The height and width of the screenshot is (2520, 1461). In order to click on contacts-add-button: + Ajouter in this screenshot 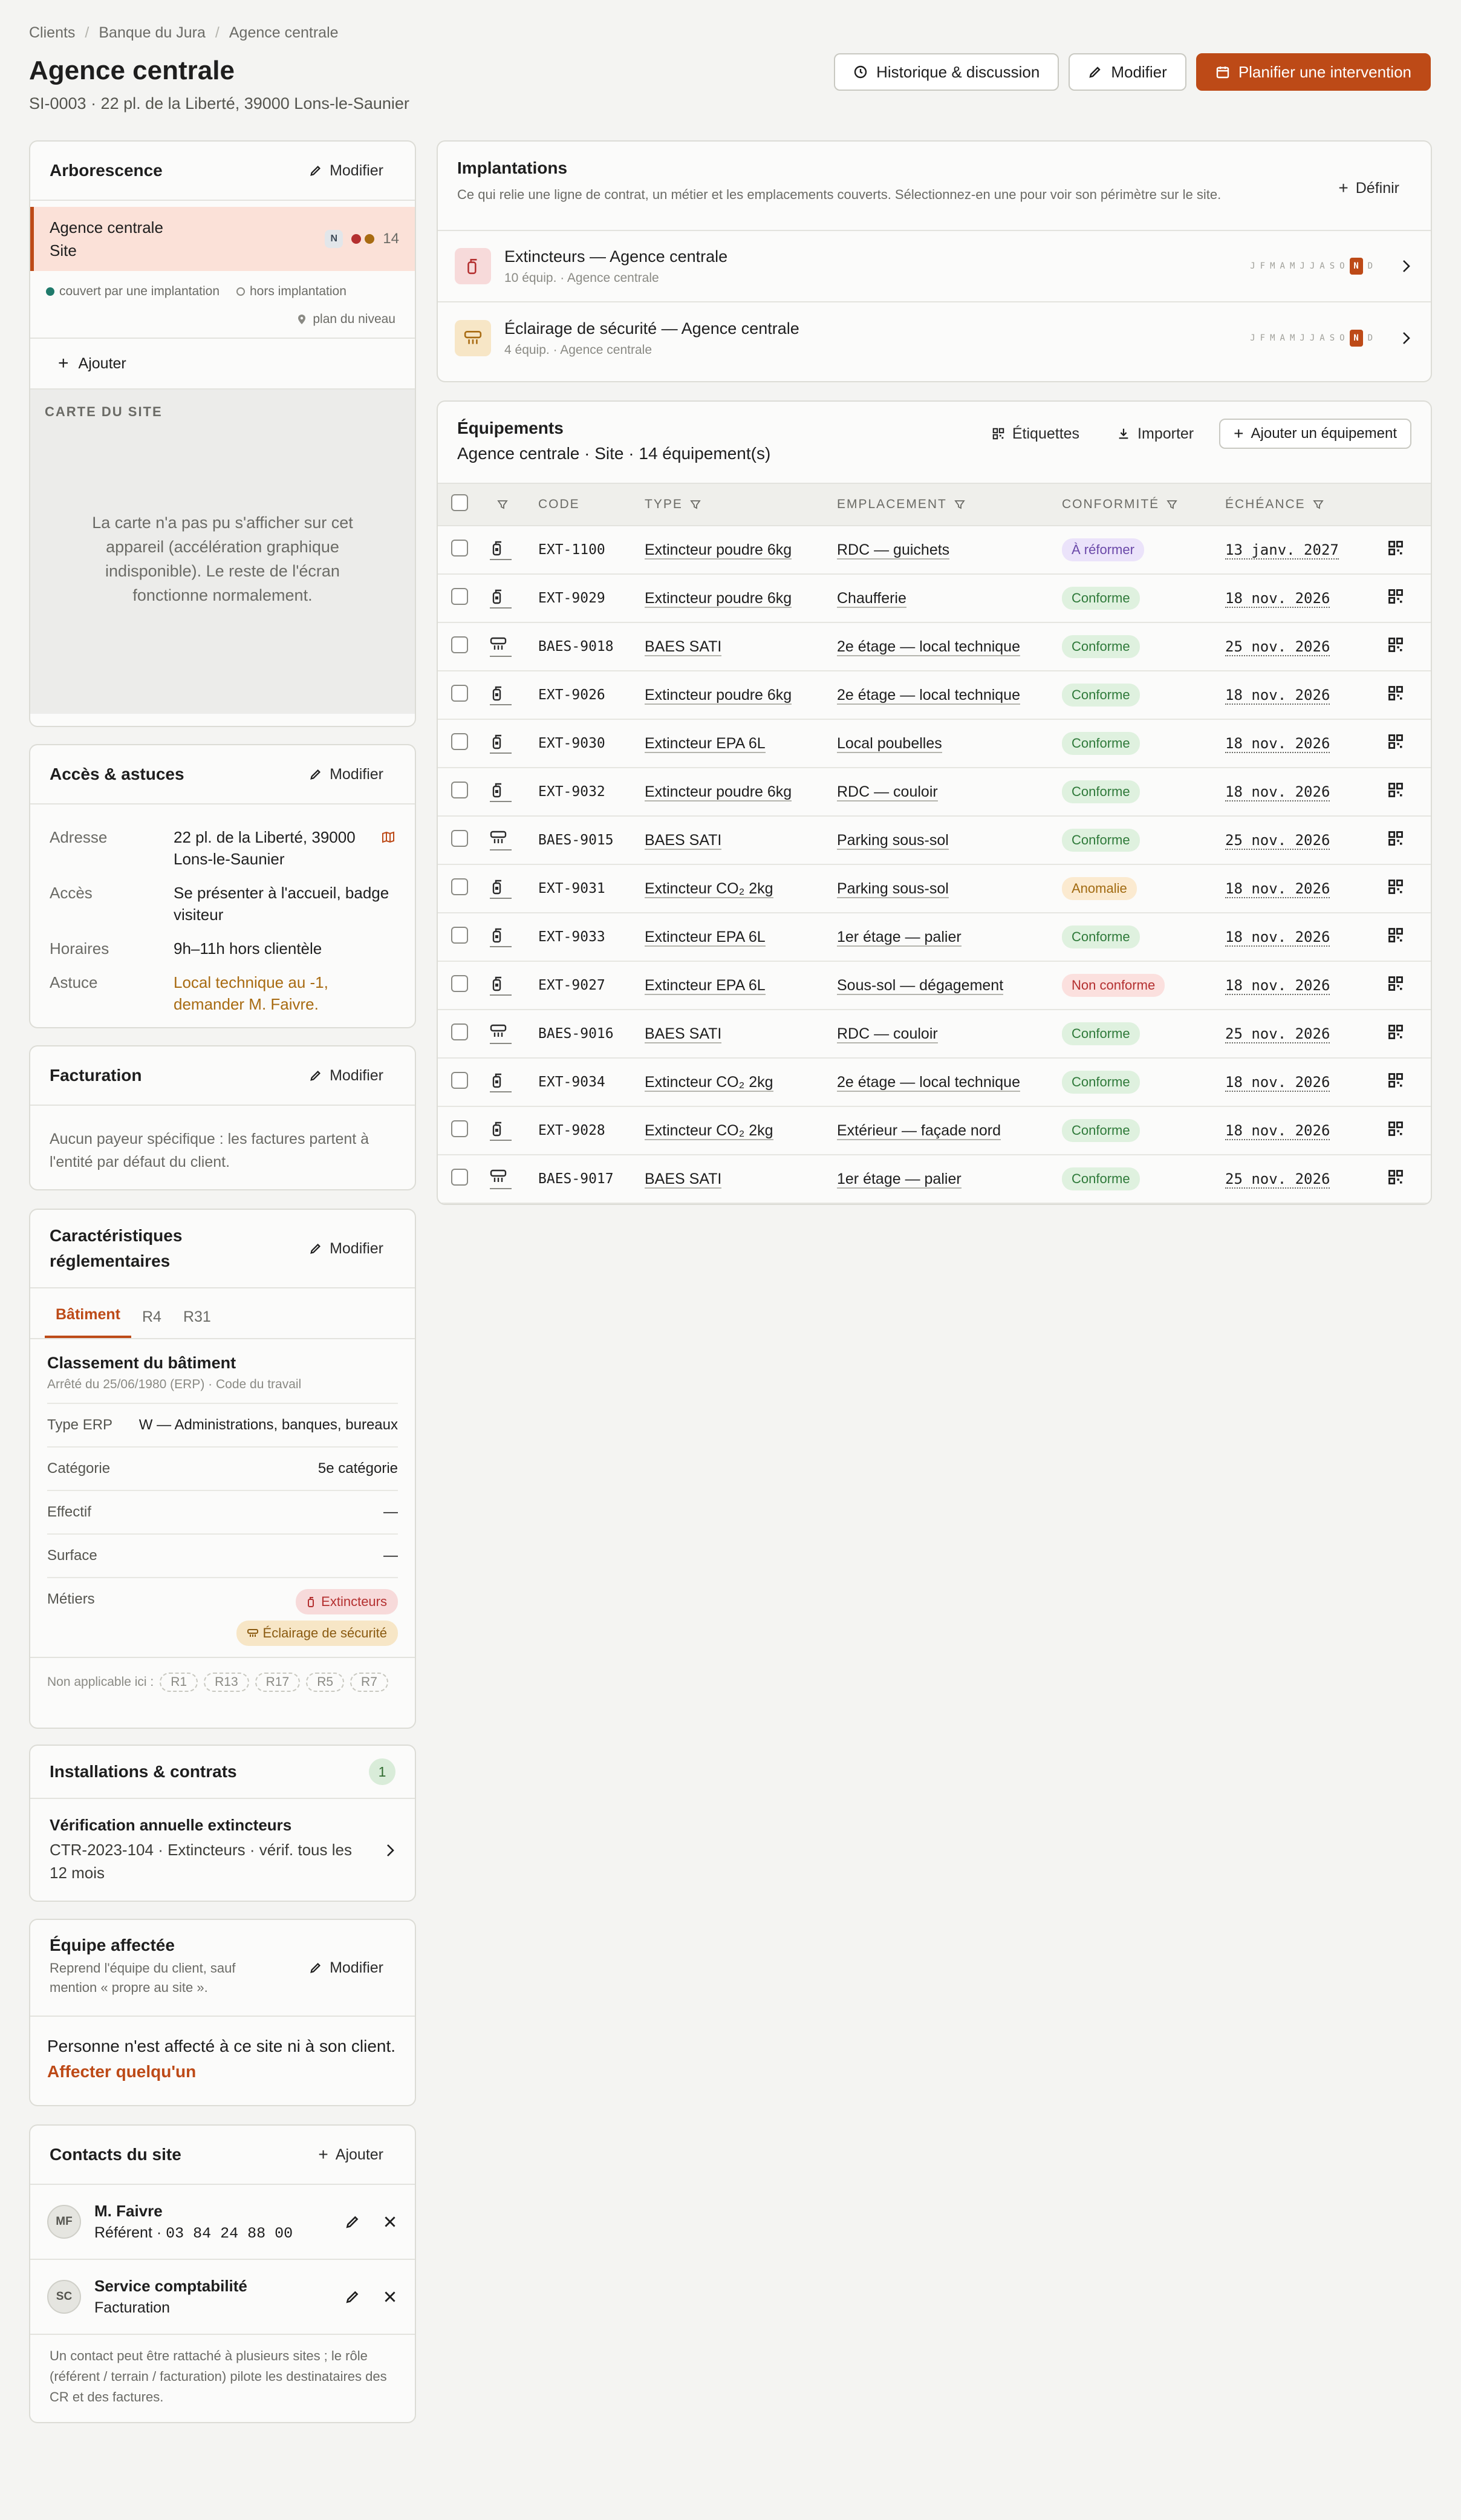, I will do `click(350, 2154)`.